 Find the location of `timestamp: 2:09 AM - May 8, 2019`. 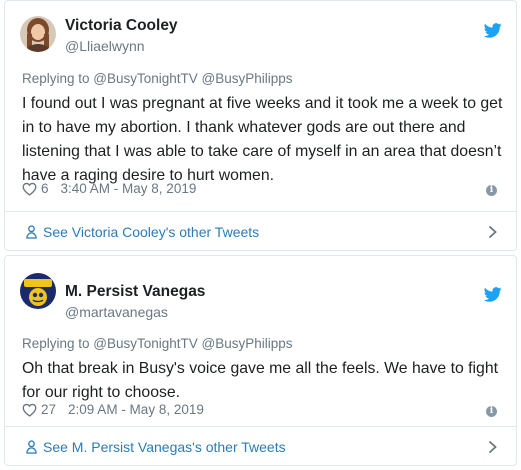

timestamp: 2:09 AM - May 8, 2019 is located at coordinates (136, 409).